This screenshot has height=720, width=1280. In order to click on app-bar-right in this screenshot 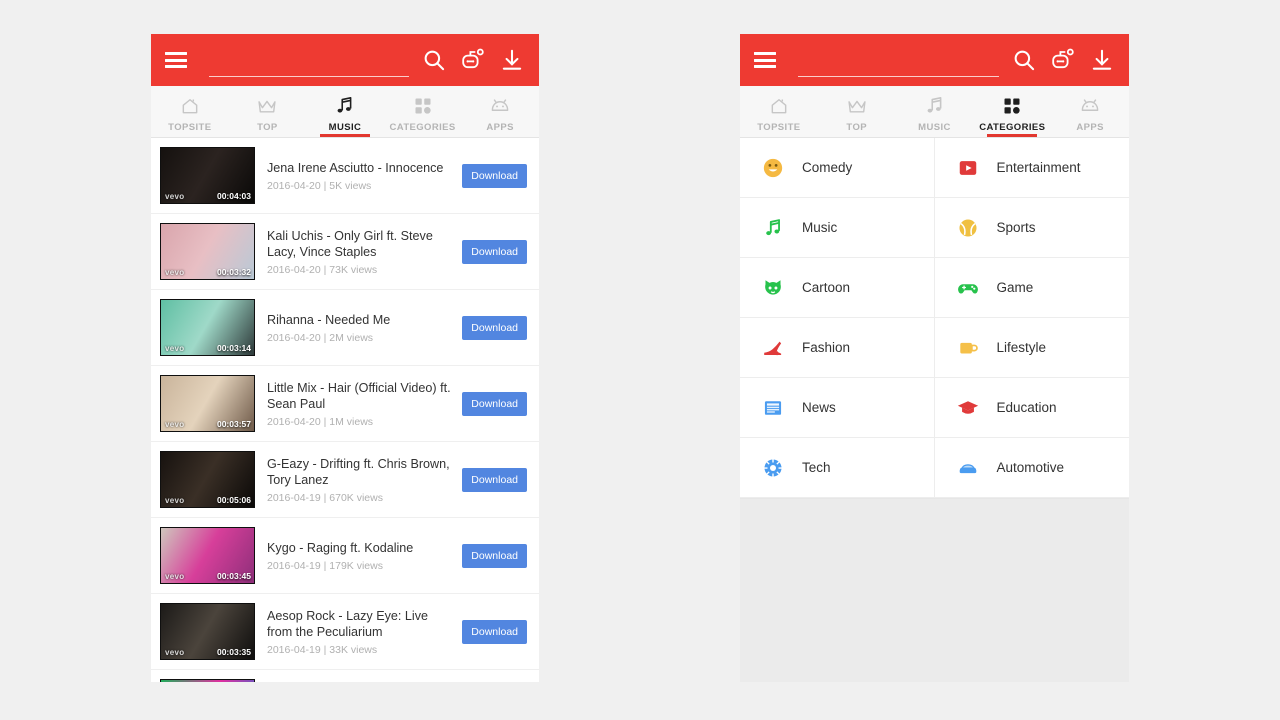, I will do `click(934, 60)`.